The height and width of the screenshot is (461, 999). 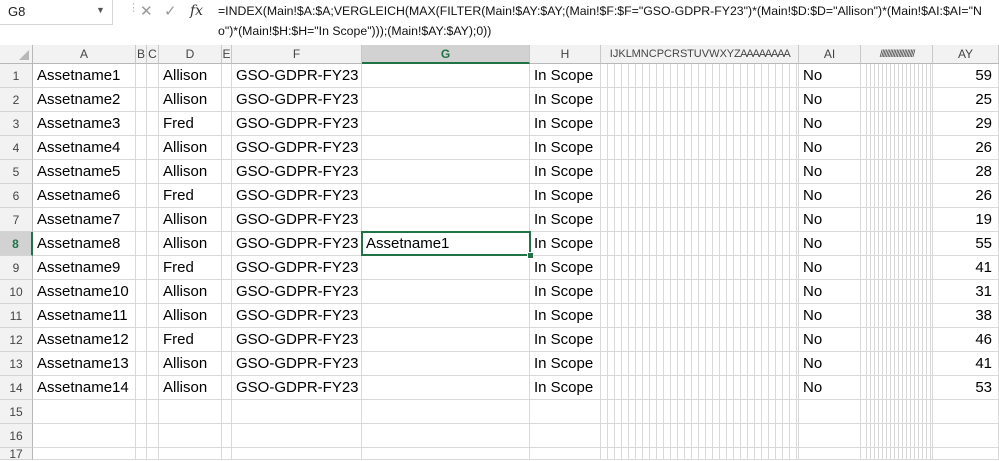 What do you see at coordinates (16, 124) in the screenshot?
I see `row-header-3: 3` at bounding box center [16, 124].